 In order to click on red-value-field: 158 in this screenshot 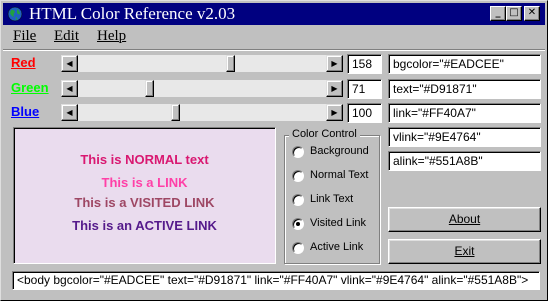, I will do `click(364, 64)`.